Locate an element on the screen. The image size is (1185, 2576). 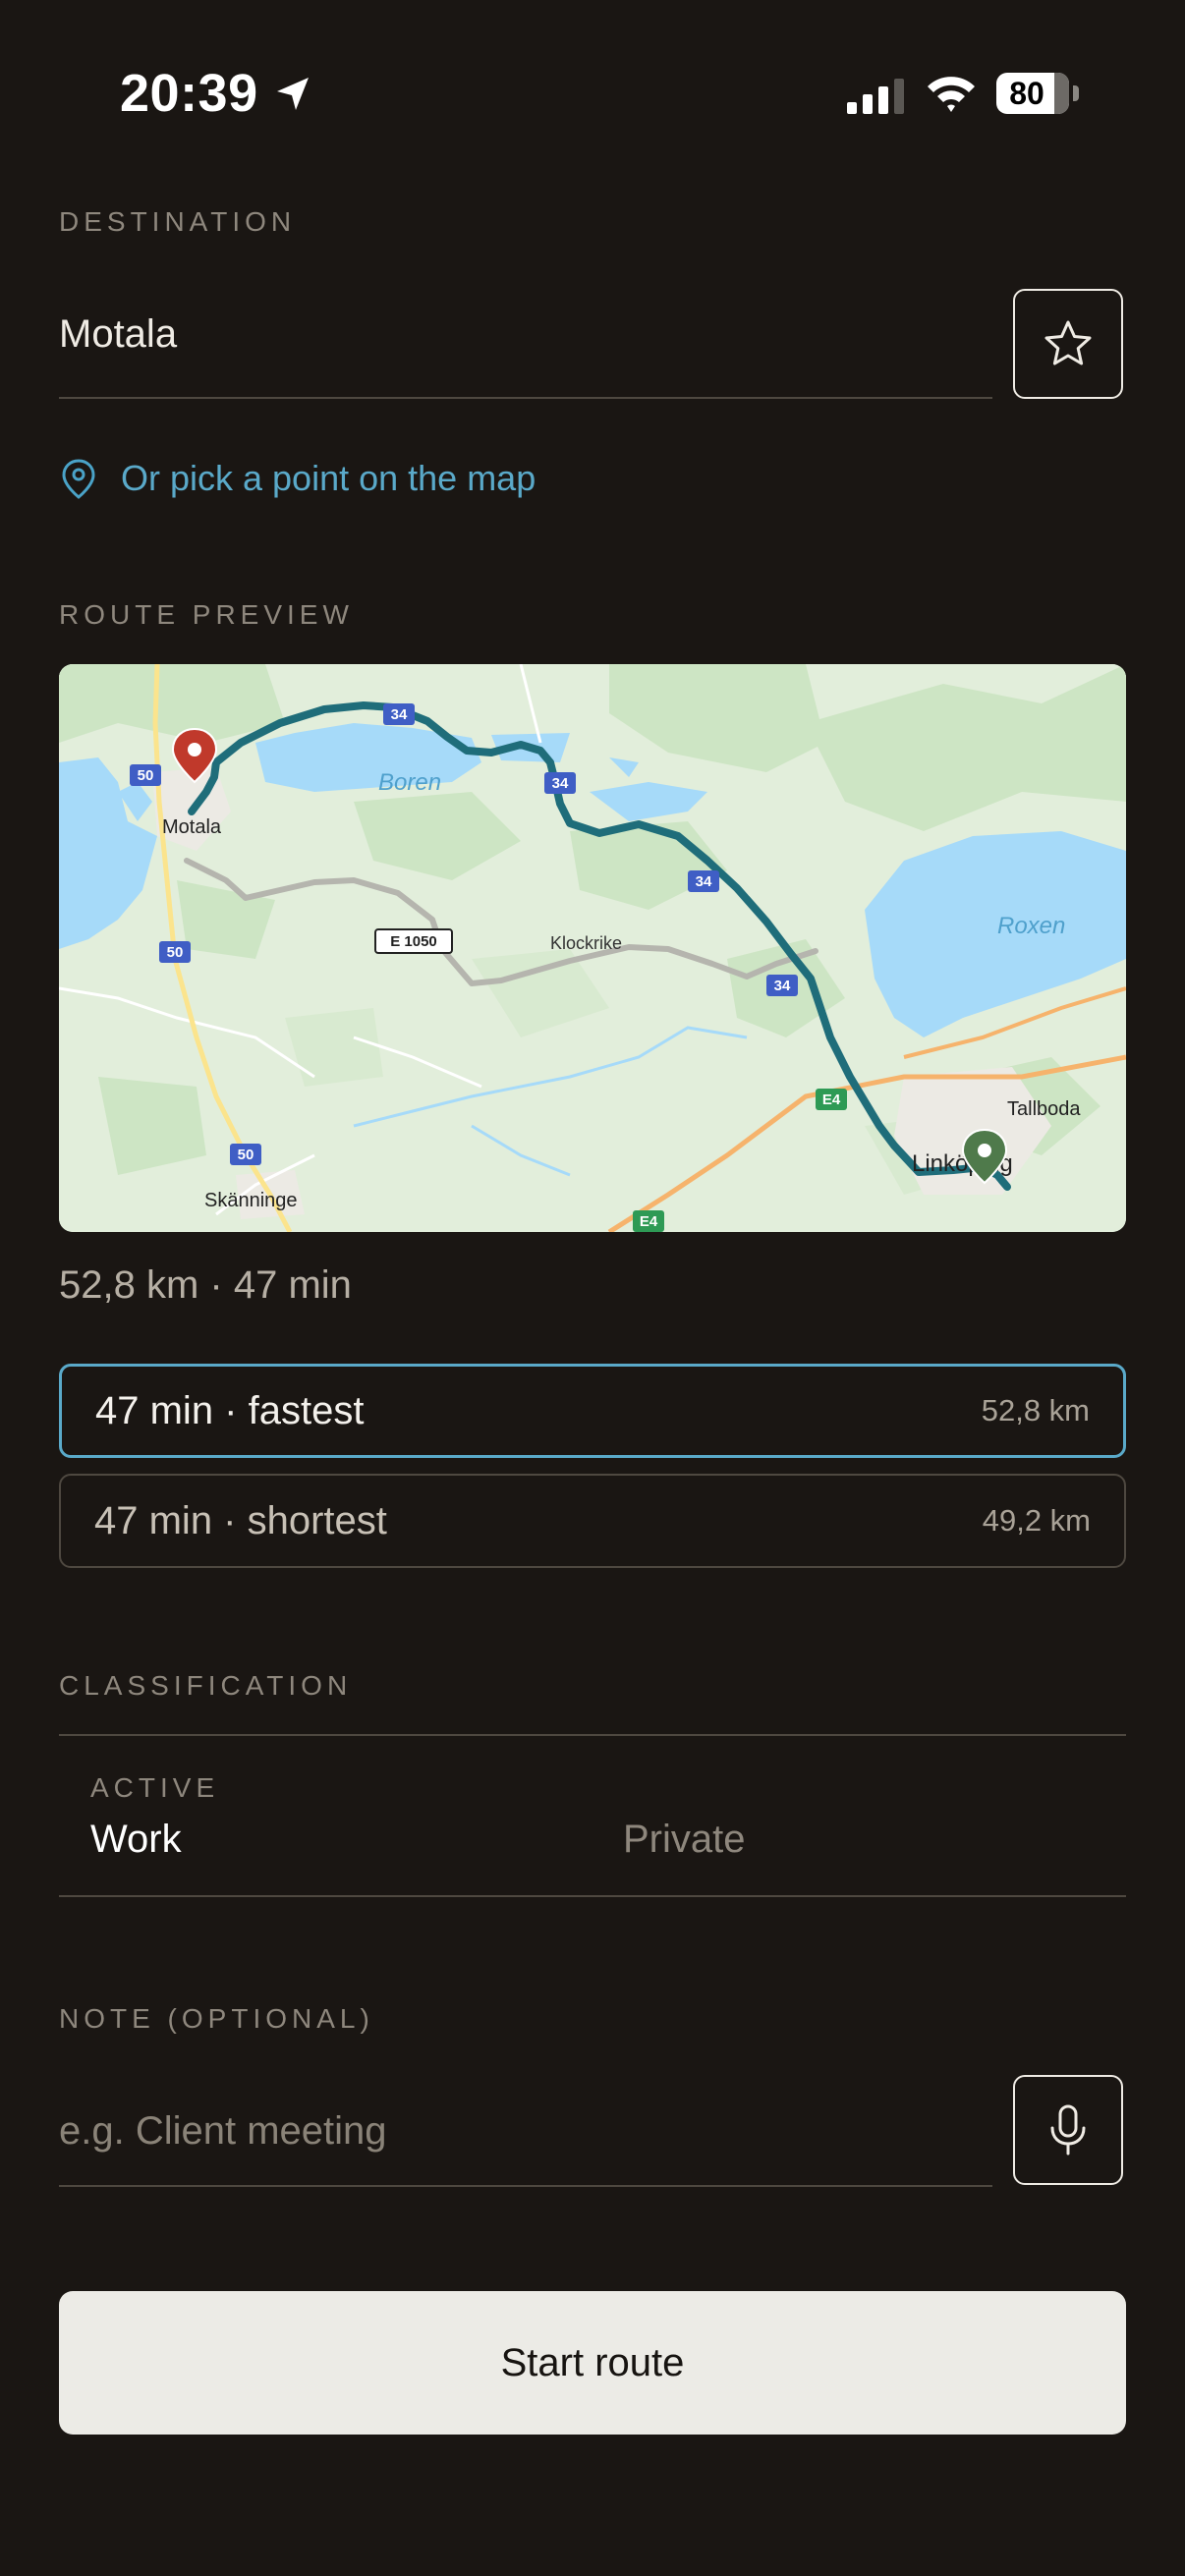
classification-active-label: ACTIVE is located at coordinates (155, 1787).